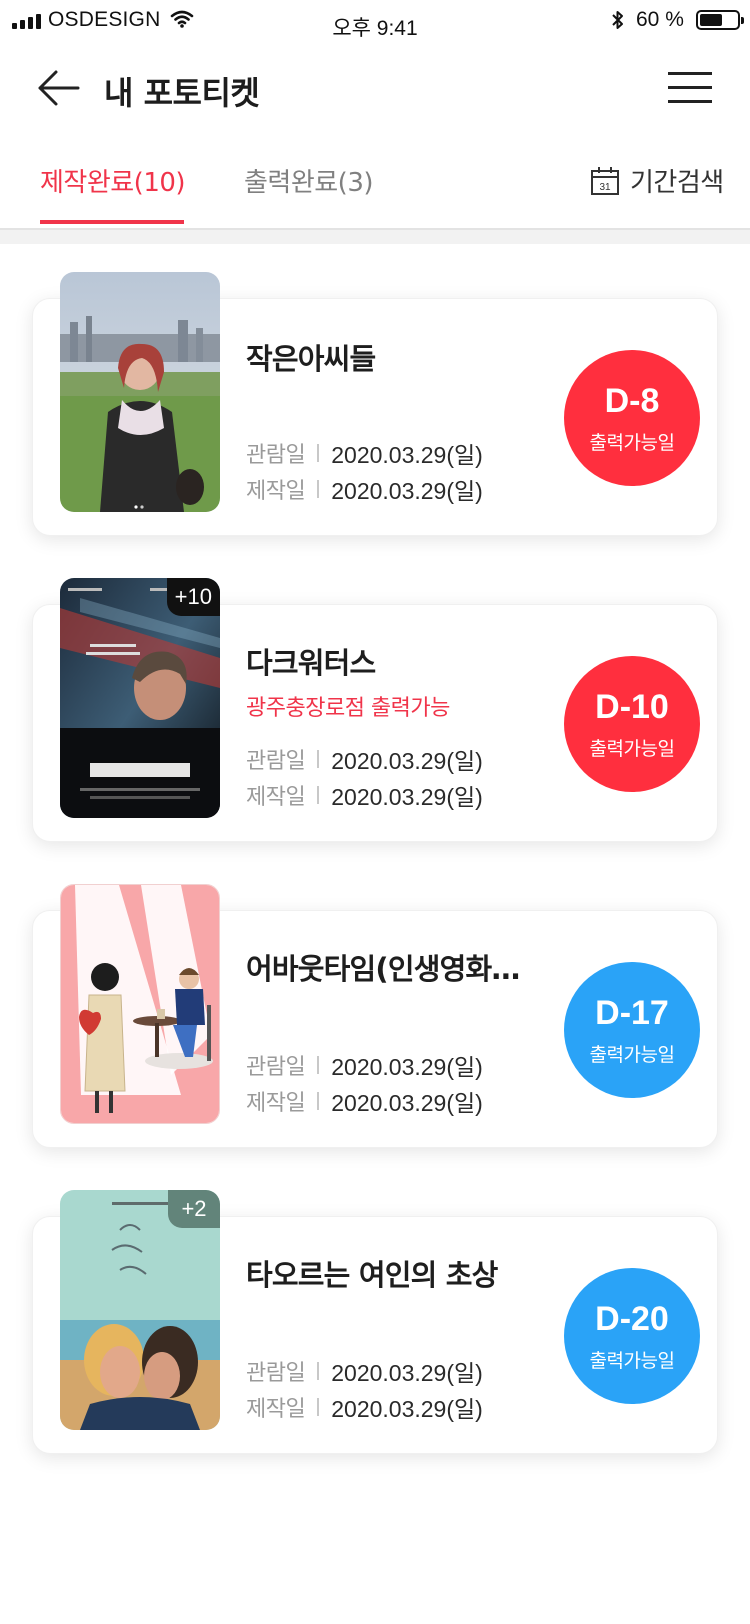  I want to click on svg-text: 31, so click(605, 187).